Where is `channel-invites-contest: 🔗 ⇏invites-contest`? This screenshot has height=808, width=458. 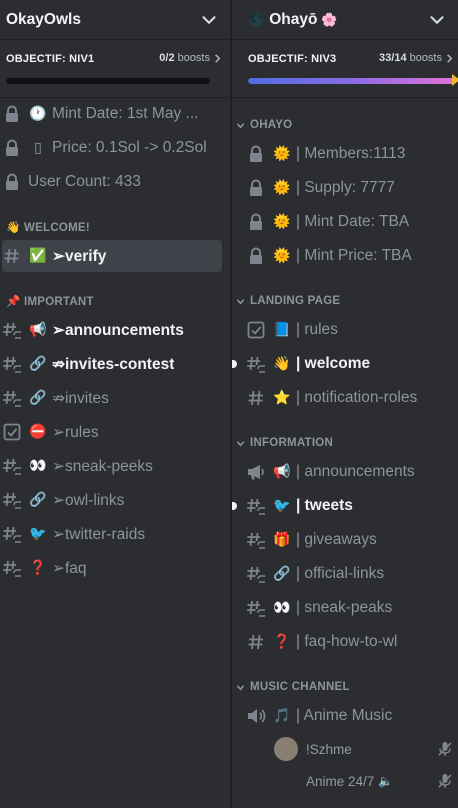
channel-invites-contest: 🔗 ⇏invites-contest is located at coordinates (112, 364).